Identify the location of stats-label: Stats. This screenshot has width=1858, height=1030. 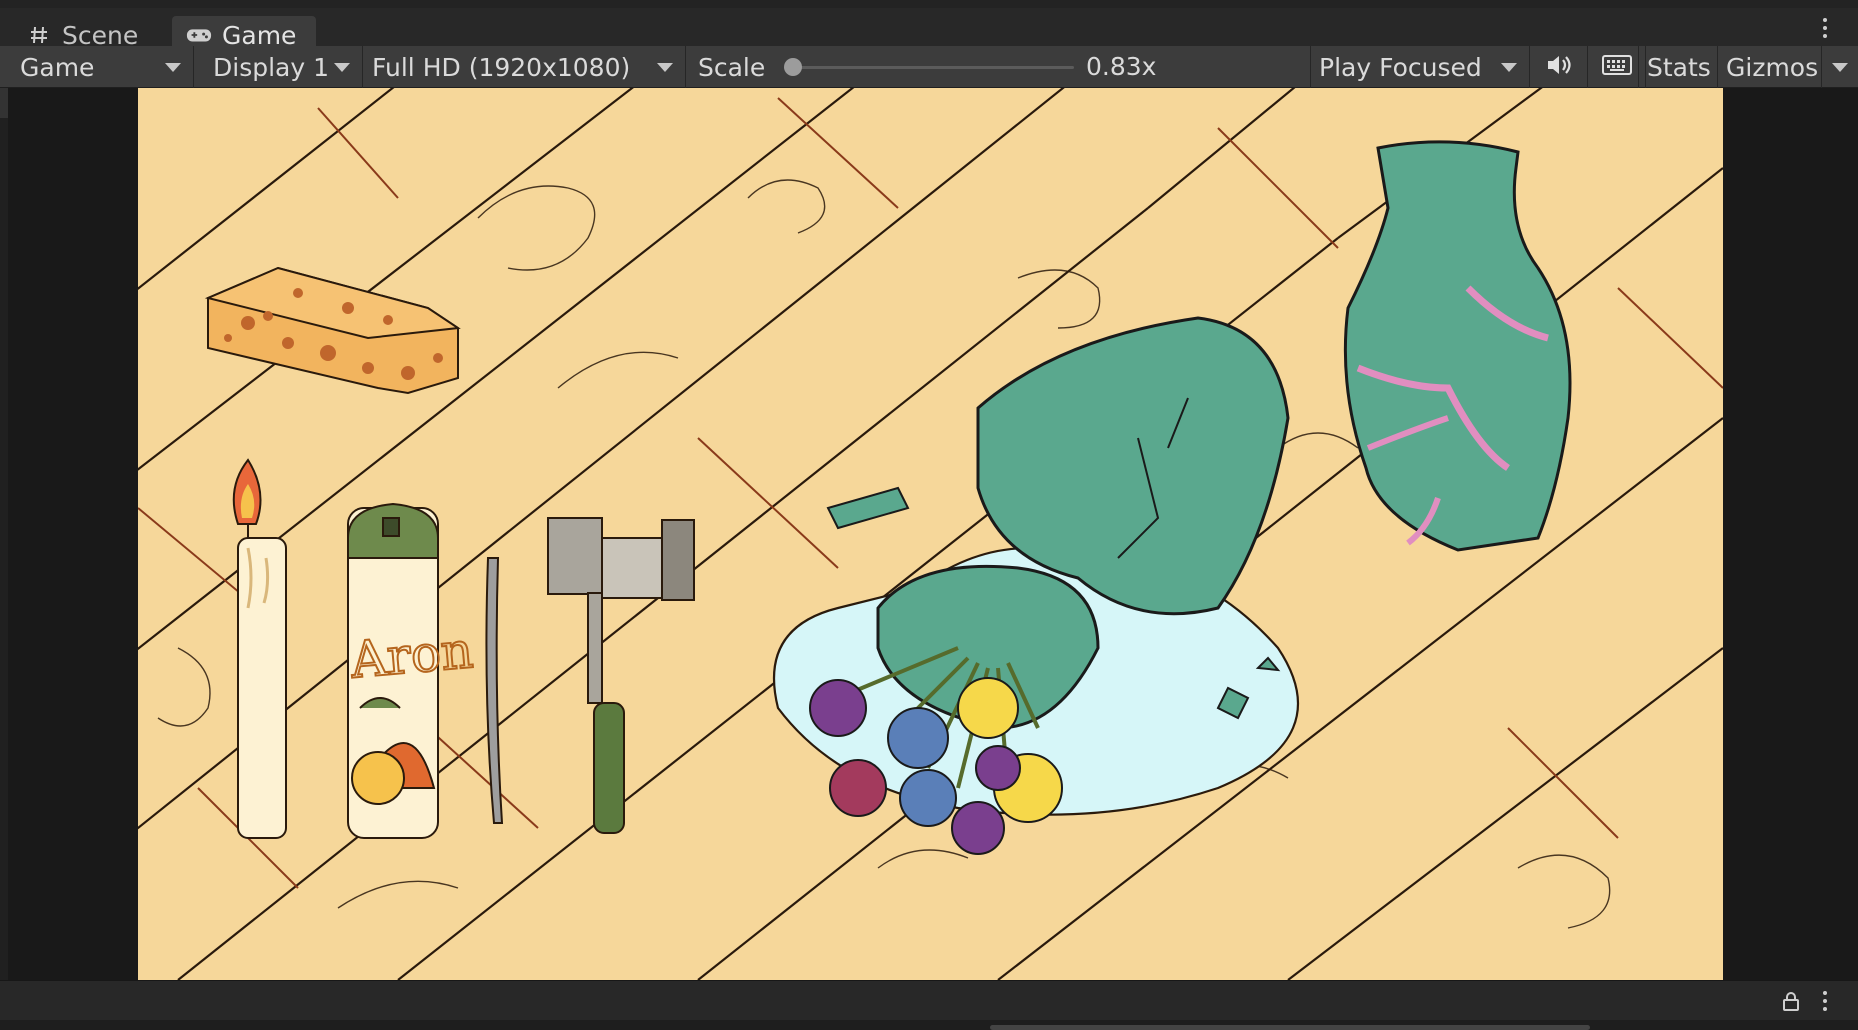
(1679, 67).